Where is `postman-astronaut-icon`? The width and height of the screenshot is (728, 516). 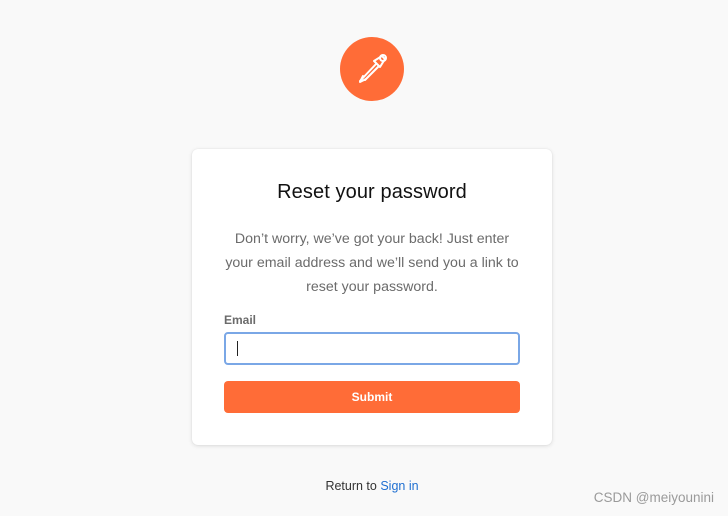
postman-astronaut-icon is located at coordinates (373, 68).